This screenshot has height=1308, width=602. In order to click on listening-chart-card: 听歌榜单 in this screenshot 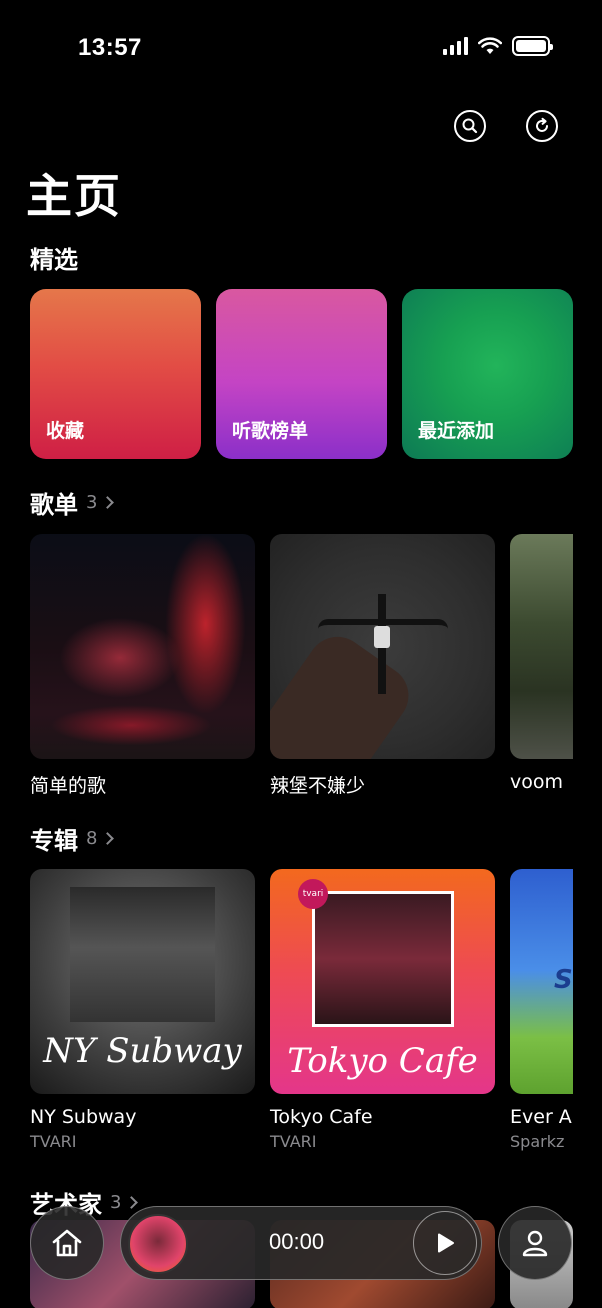, I will do `click(301, 374)`.